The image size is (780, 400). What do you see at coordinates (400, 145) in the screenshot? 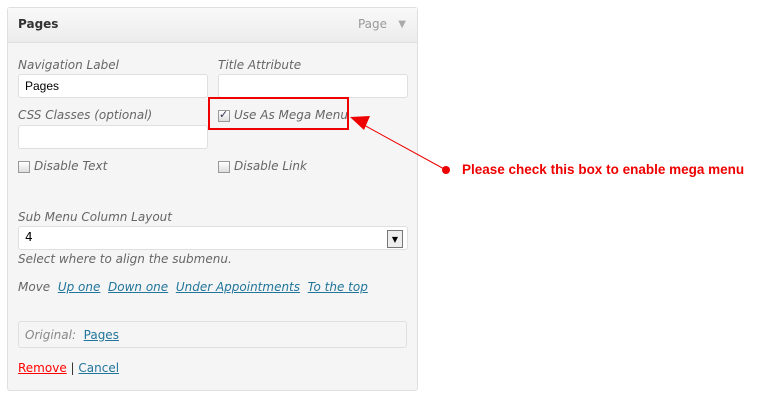
I see `annotation-arrow` at bounding box center [400, 145].